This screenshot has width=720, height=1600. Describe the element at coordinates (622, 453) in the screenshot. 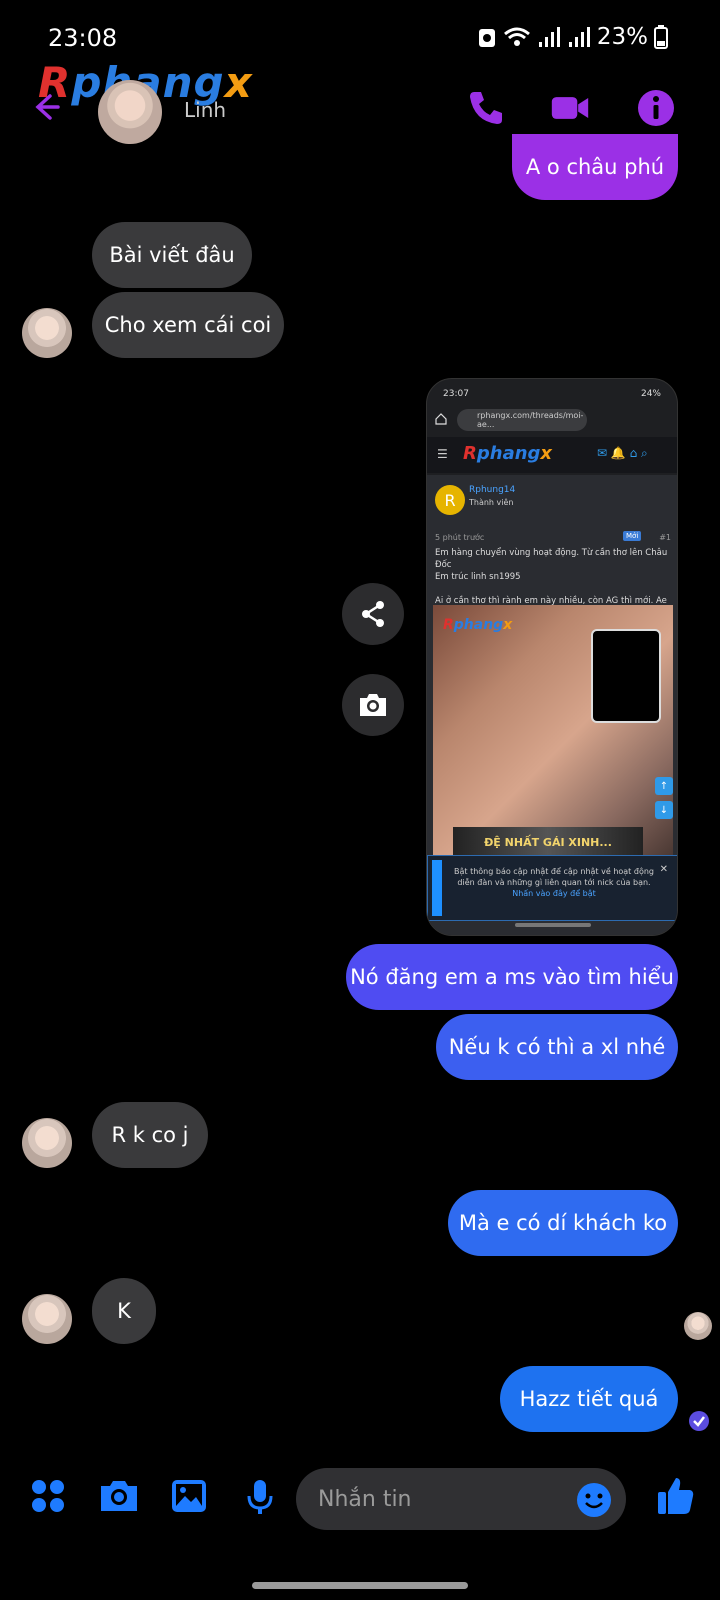

I see `site-nav-icons: ✉ 🔔 ⌂ ⌕` at that location.